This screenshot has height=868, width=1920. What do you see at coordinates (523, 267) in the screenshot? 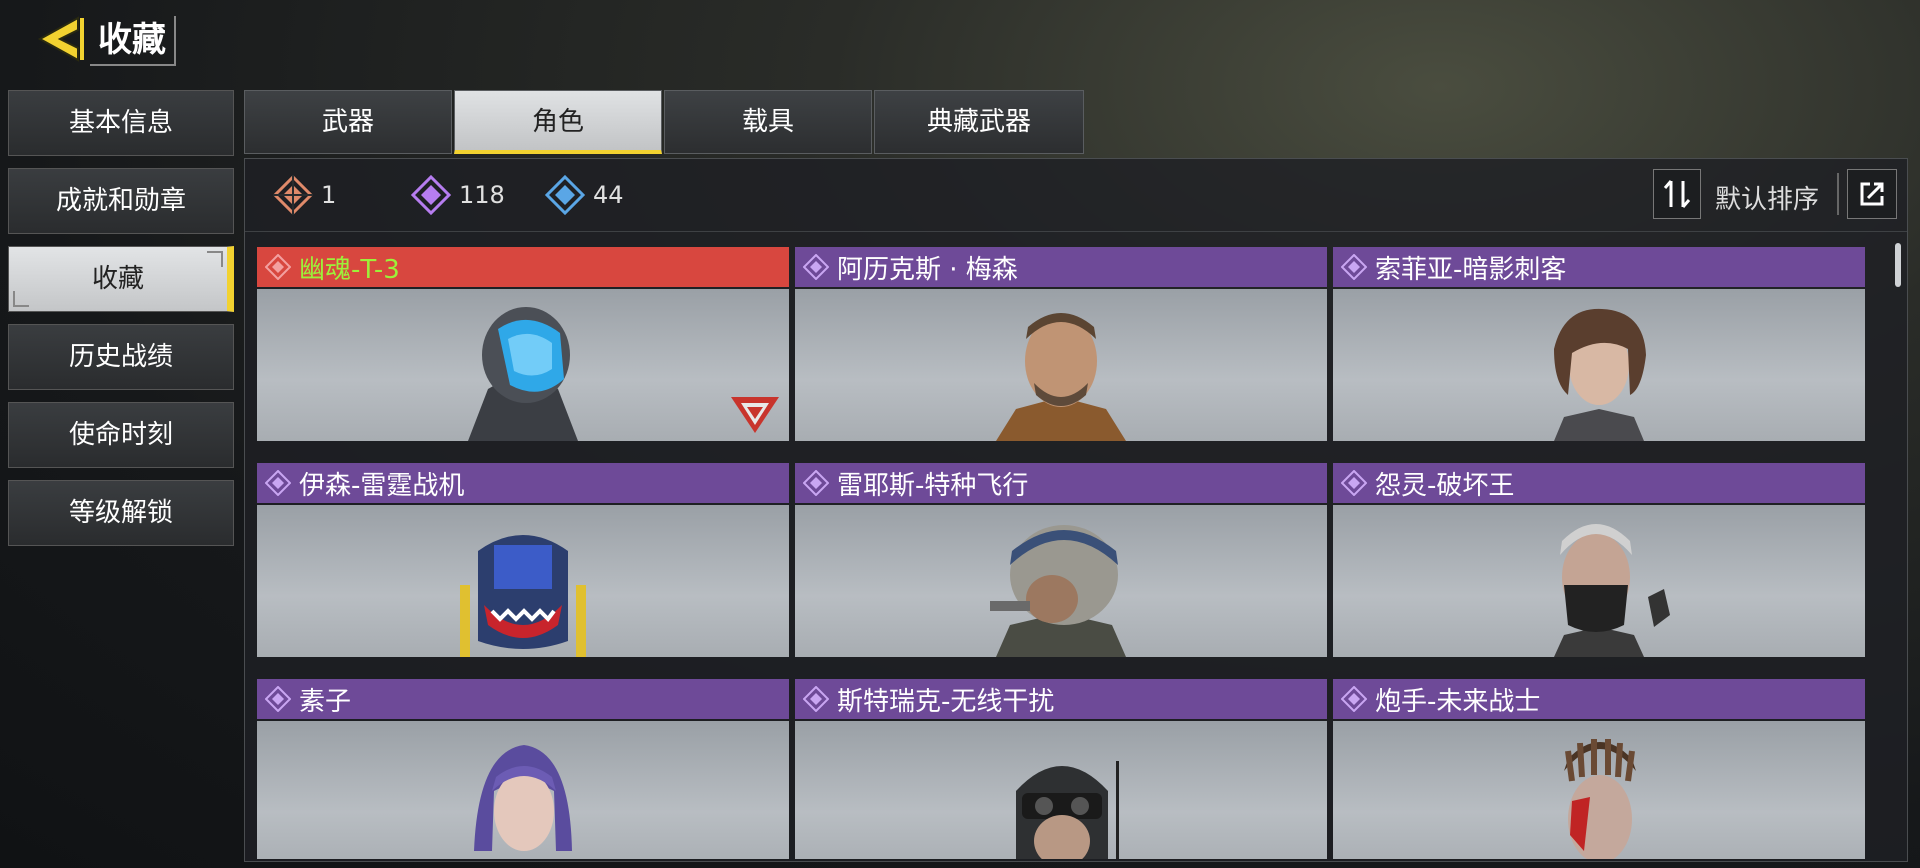
I see `card-header: 幽魂-T-3` at bounding box center [523, 267].